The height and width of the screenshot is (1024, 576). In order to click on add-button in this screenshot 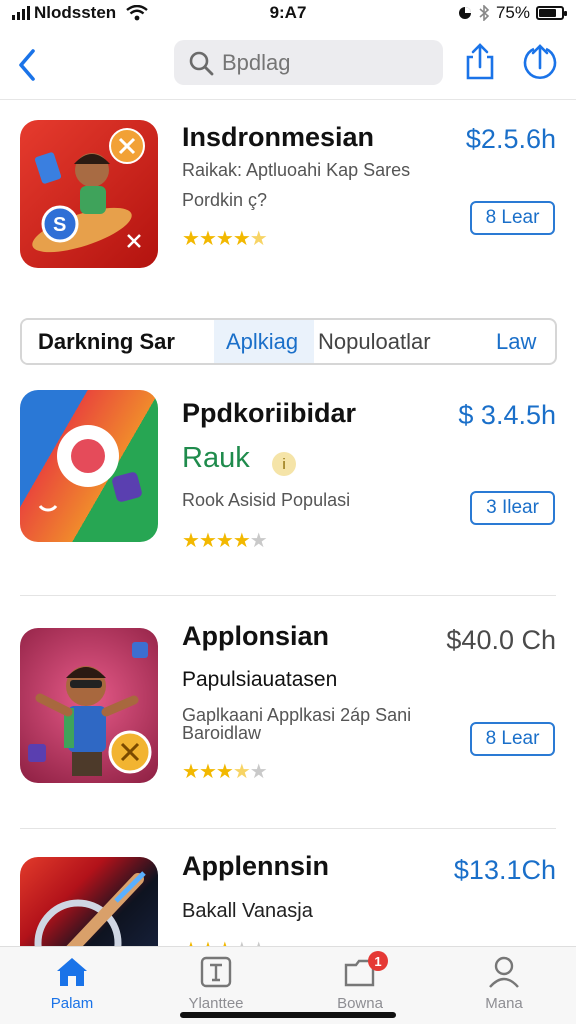, I will do `click(540, 62)`.